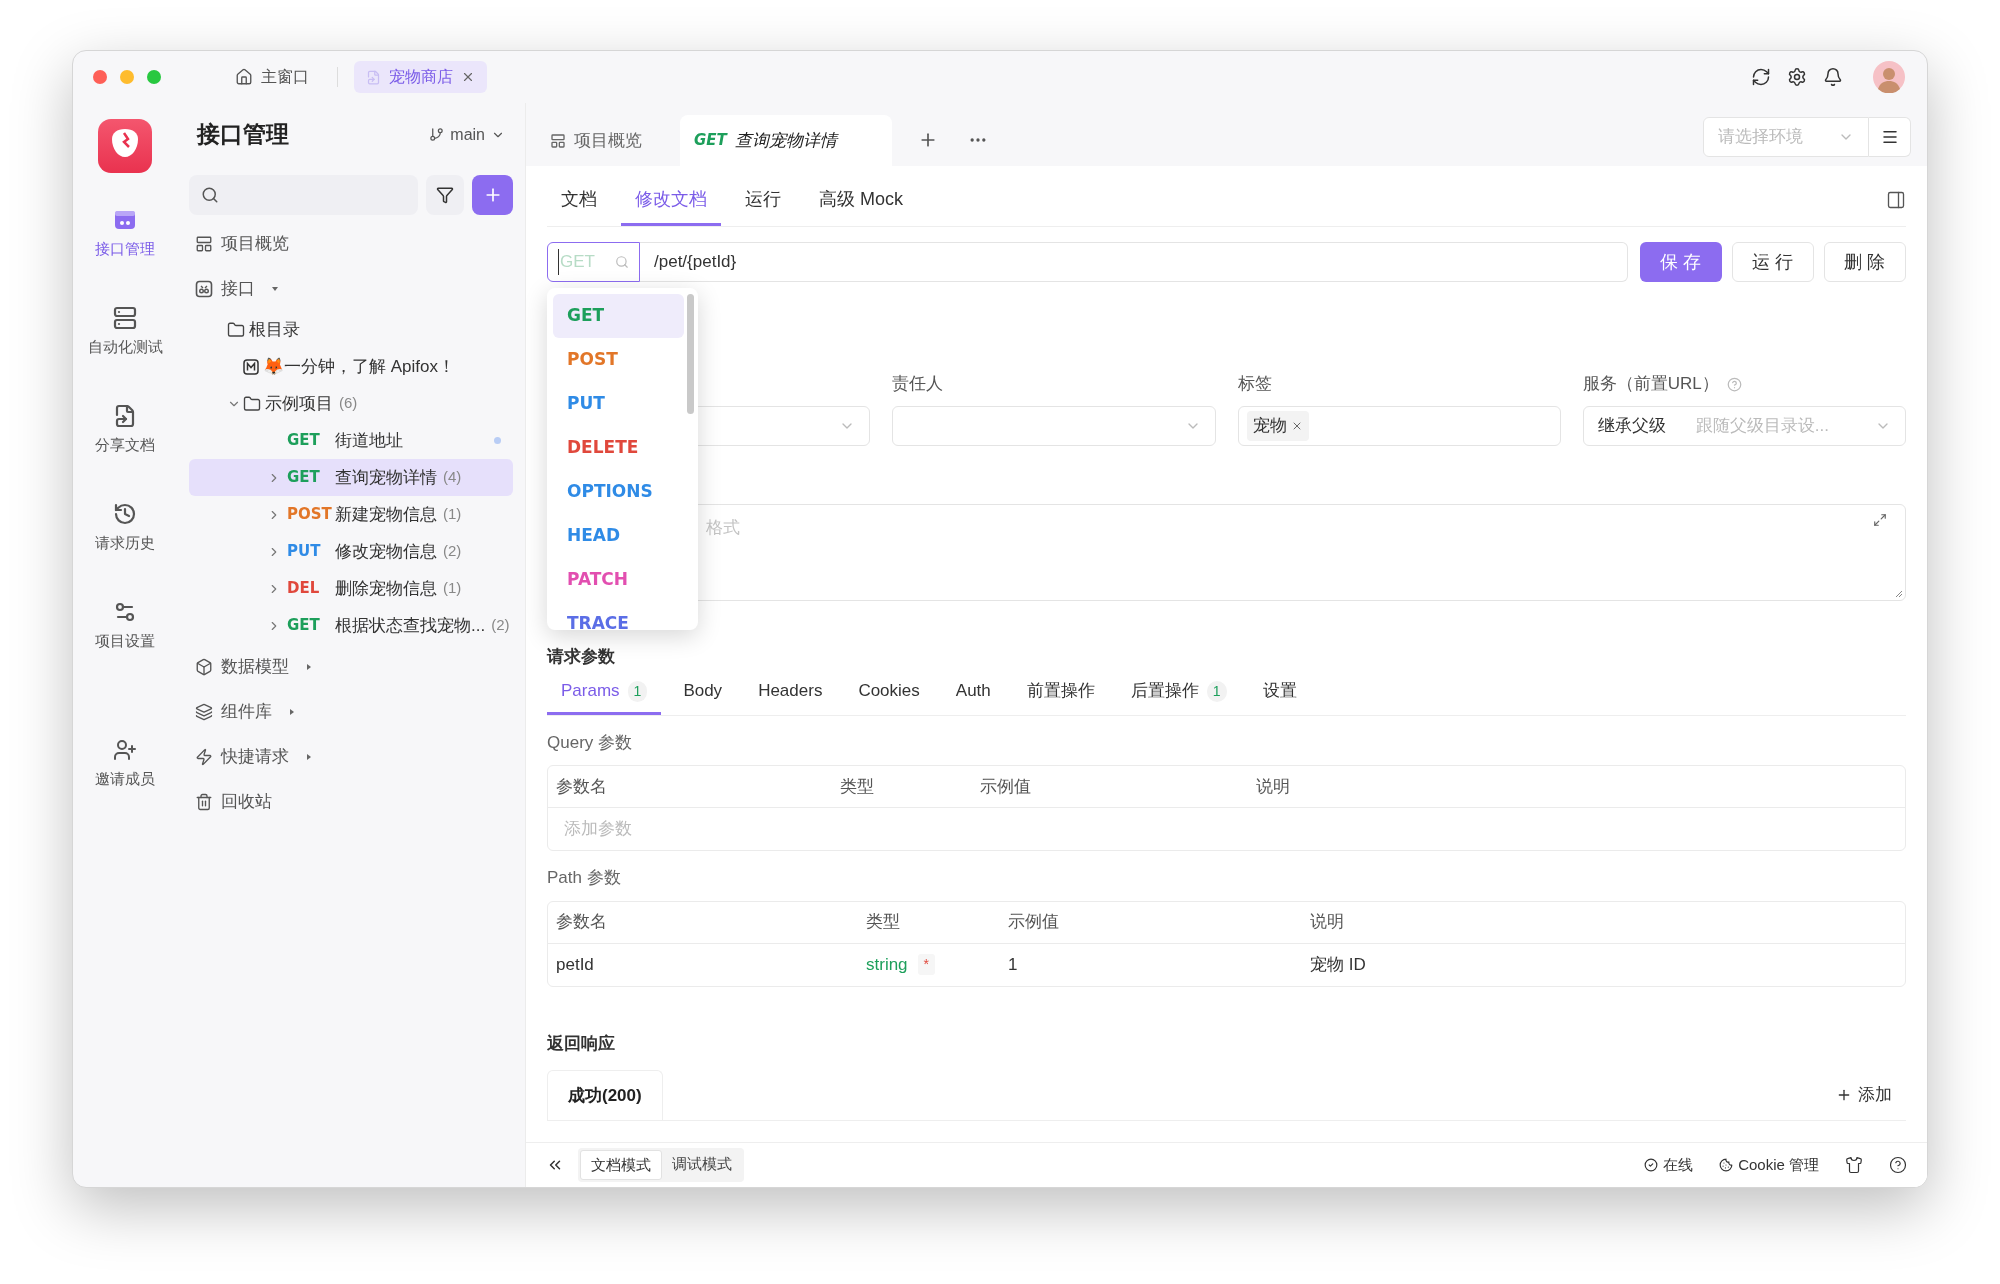 The image size is (2000, 1284). I want to click on tab-label: 项目概览, so click(608, 140).